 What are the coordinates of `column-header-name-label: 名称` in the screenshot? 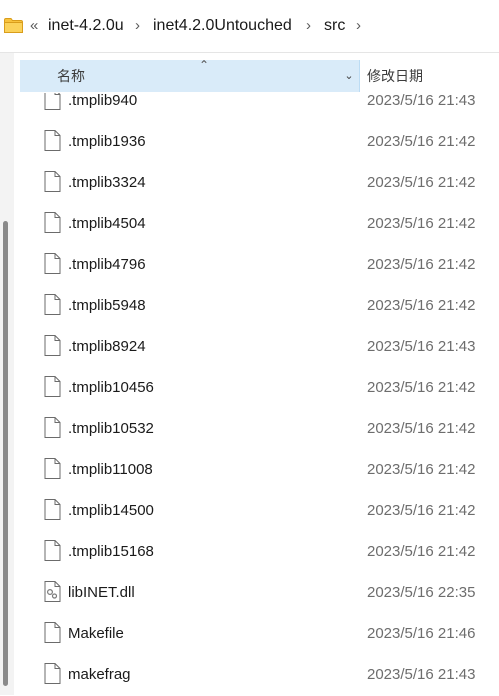 It's located at (71, 76).